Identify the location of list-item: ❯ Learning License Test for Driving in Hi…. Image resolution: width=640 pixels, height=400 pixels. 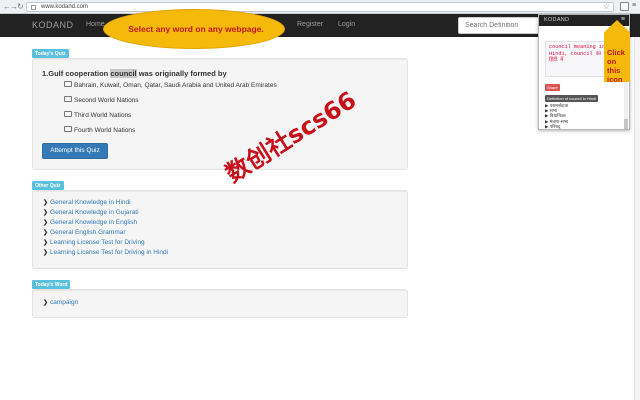
(105, 252).